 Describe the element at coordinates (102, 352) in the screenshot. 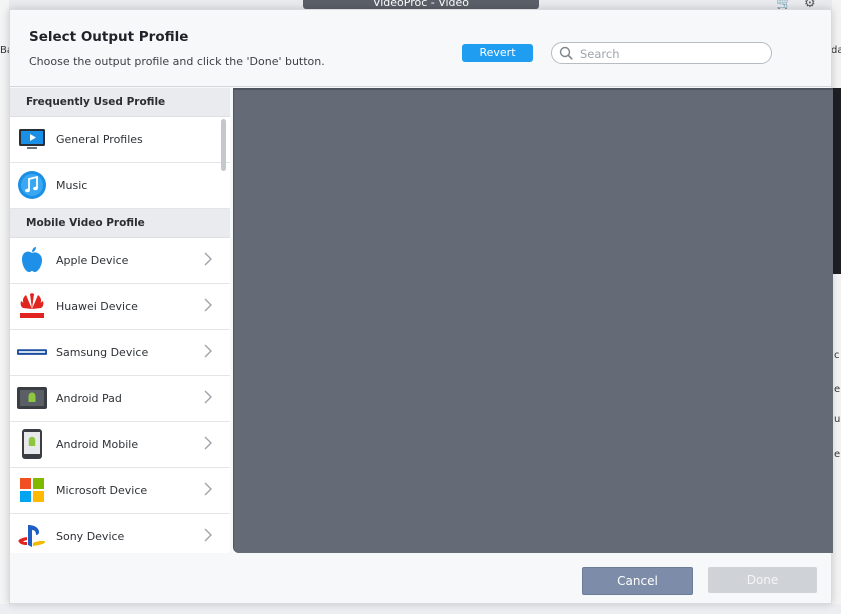

I see `list-item-label: Samsung Device` at that location.